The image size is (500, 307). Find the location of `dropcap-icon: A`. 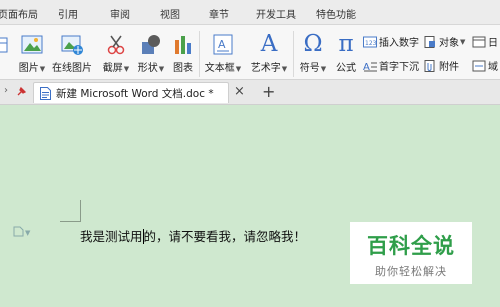

dropcap-icon: A is located at coordinates (370, 67).